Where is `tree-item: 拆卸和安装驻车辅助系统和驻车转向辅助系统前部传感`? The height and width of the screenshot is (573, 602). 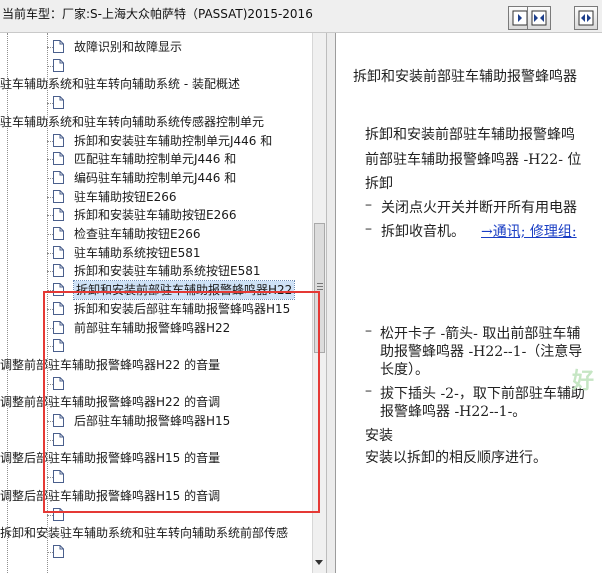
tree-item: 拆卸和安装驻车辅助系统和驻车转向辅助系统前部传感 is located at coordinates (156, 533).